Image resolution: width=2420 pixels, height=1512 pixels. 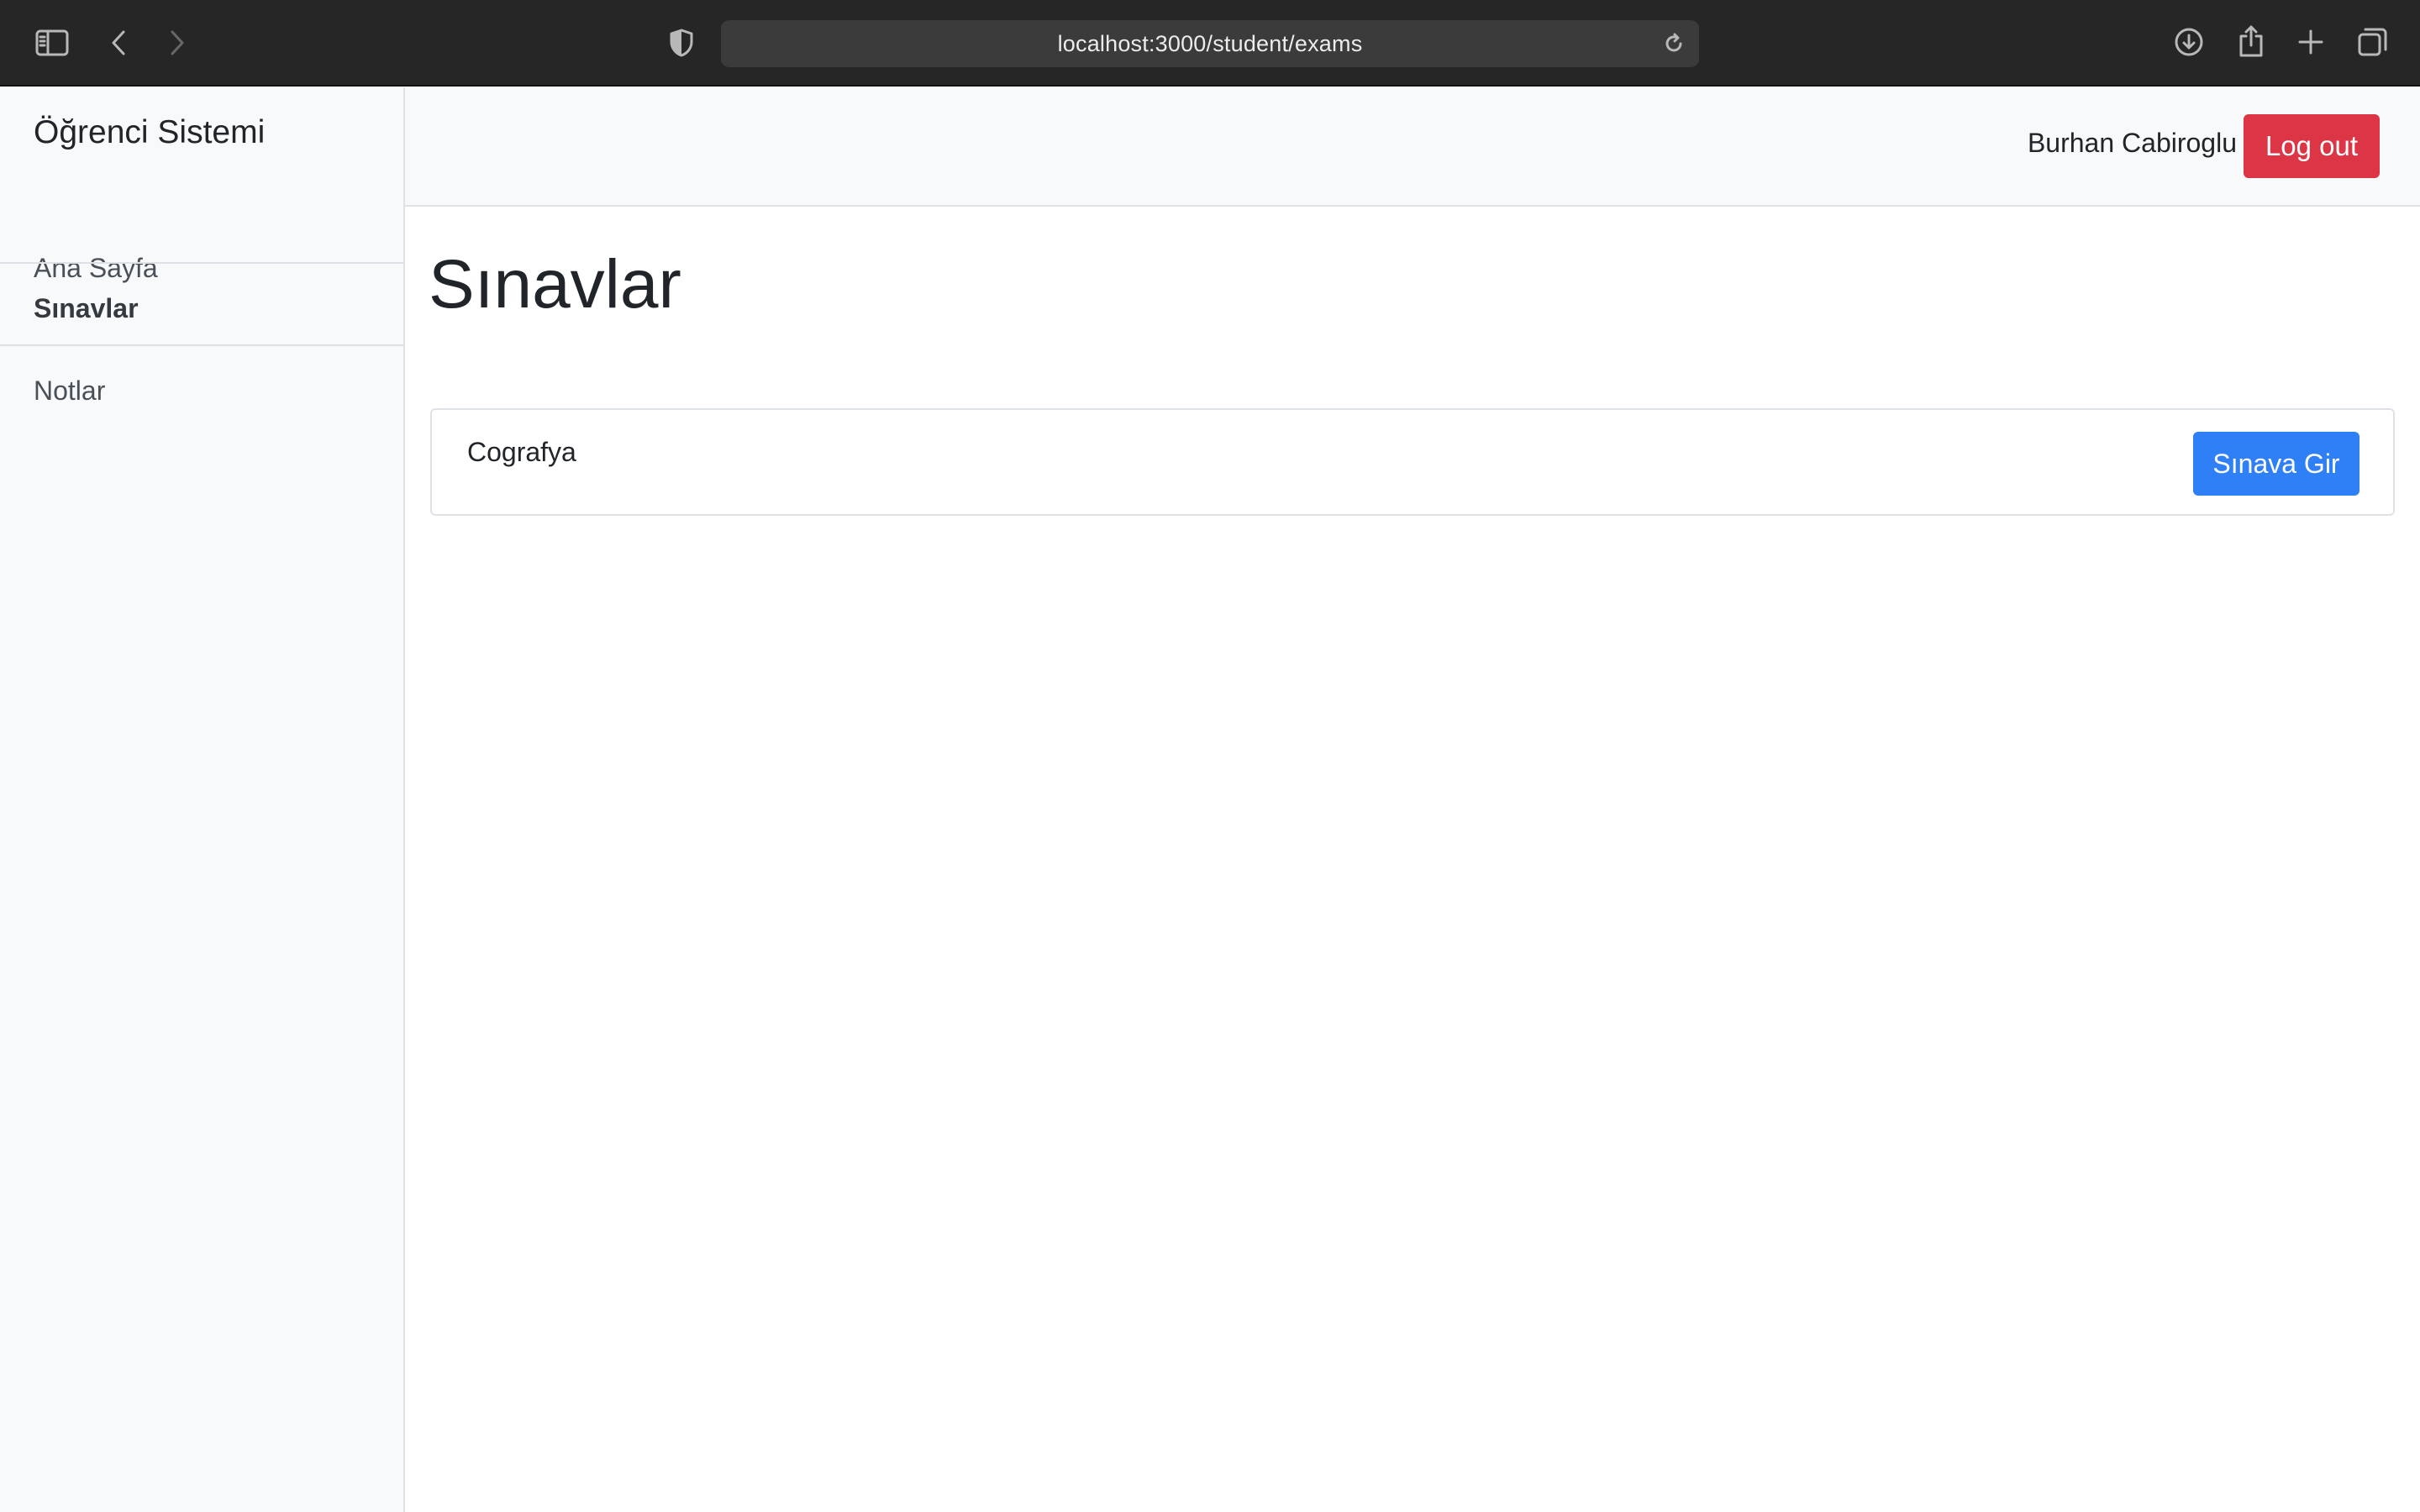 What do you see at coordinates (2132, 143) in the screenshot?
I see `user-name: Burhan Cabiroglu` at bounding box center [2132, 143].